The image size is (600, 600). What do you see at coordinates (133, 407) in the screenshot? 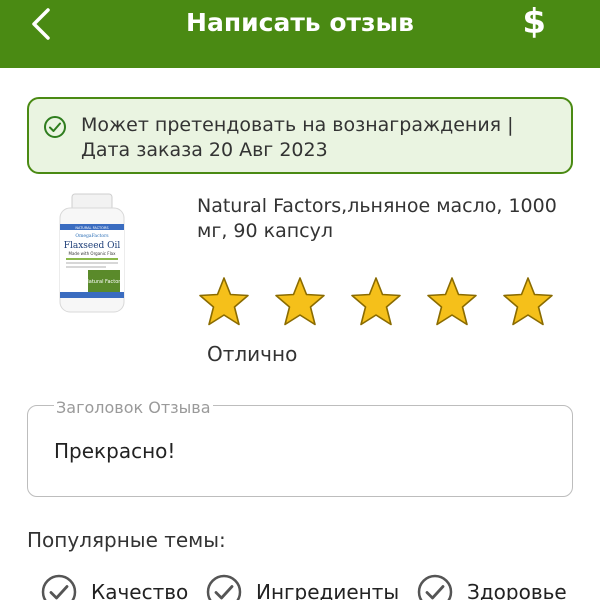
I see `review-title-label: Заголовок Отзыва` at bounding box center [133, 407].